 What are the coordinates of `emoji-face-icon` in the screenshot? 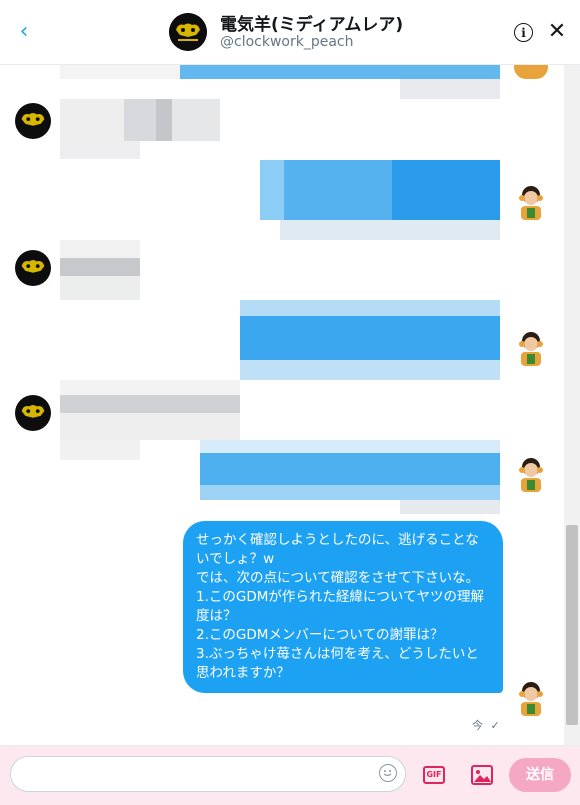 It's located at (387, 773).